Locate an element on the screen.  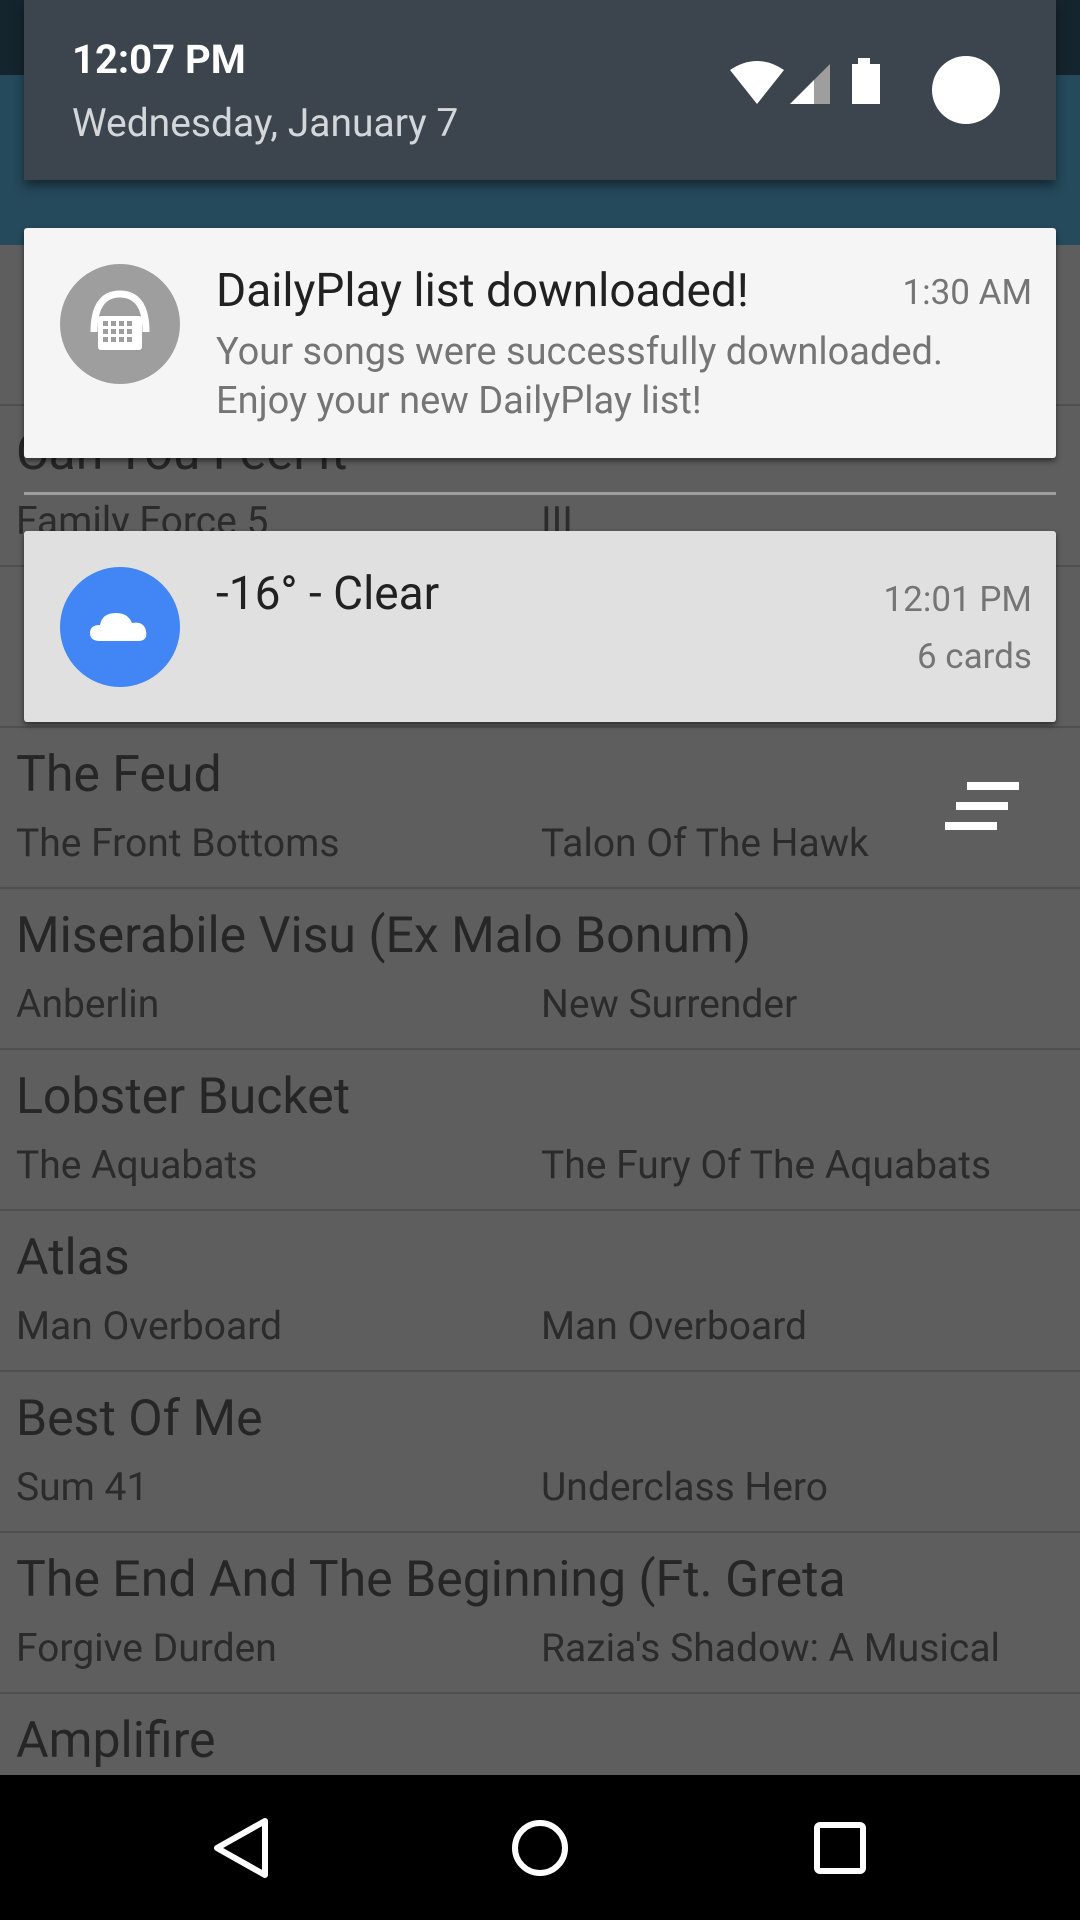
date-text: Wednesday, January 7 is located at coordinates (265, 123).